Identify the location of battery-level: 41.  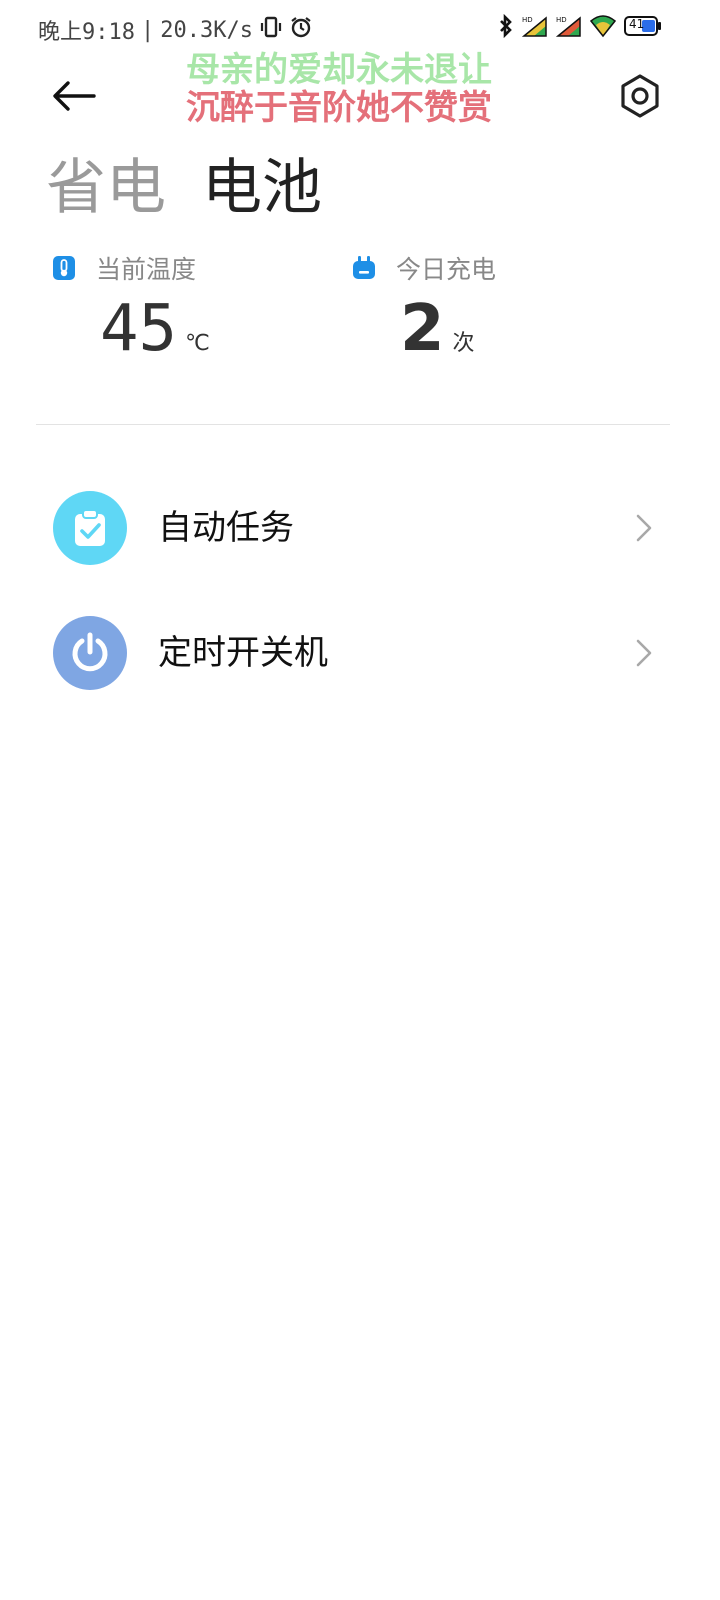
(637, 24).